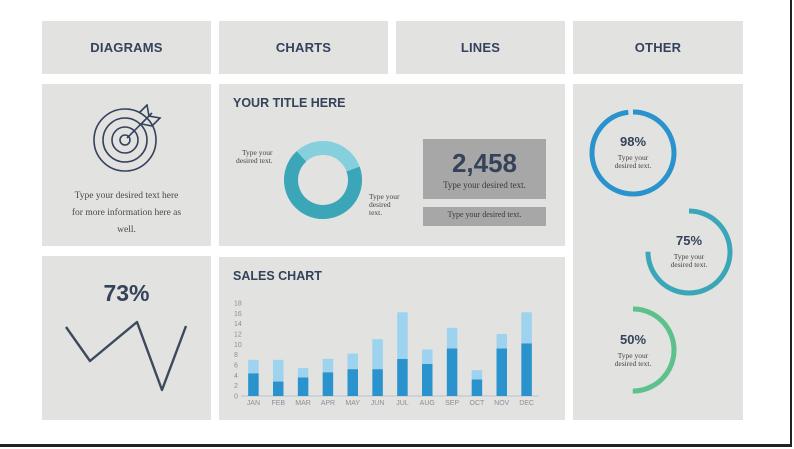 The width and height of the screenshot is (794, 449). I want to click on big-number-caption: Type your desired text., so click(484, 185).